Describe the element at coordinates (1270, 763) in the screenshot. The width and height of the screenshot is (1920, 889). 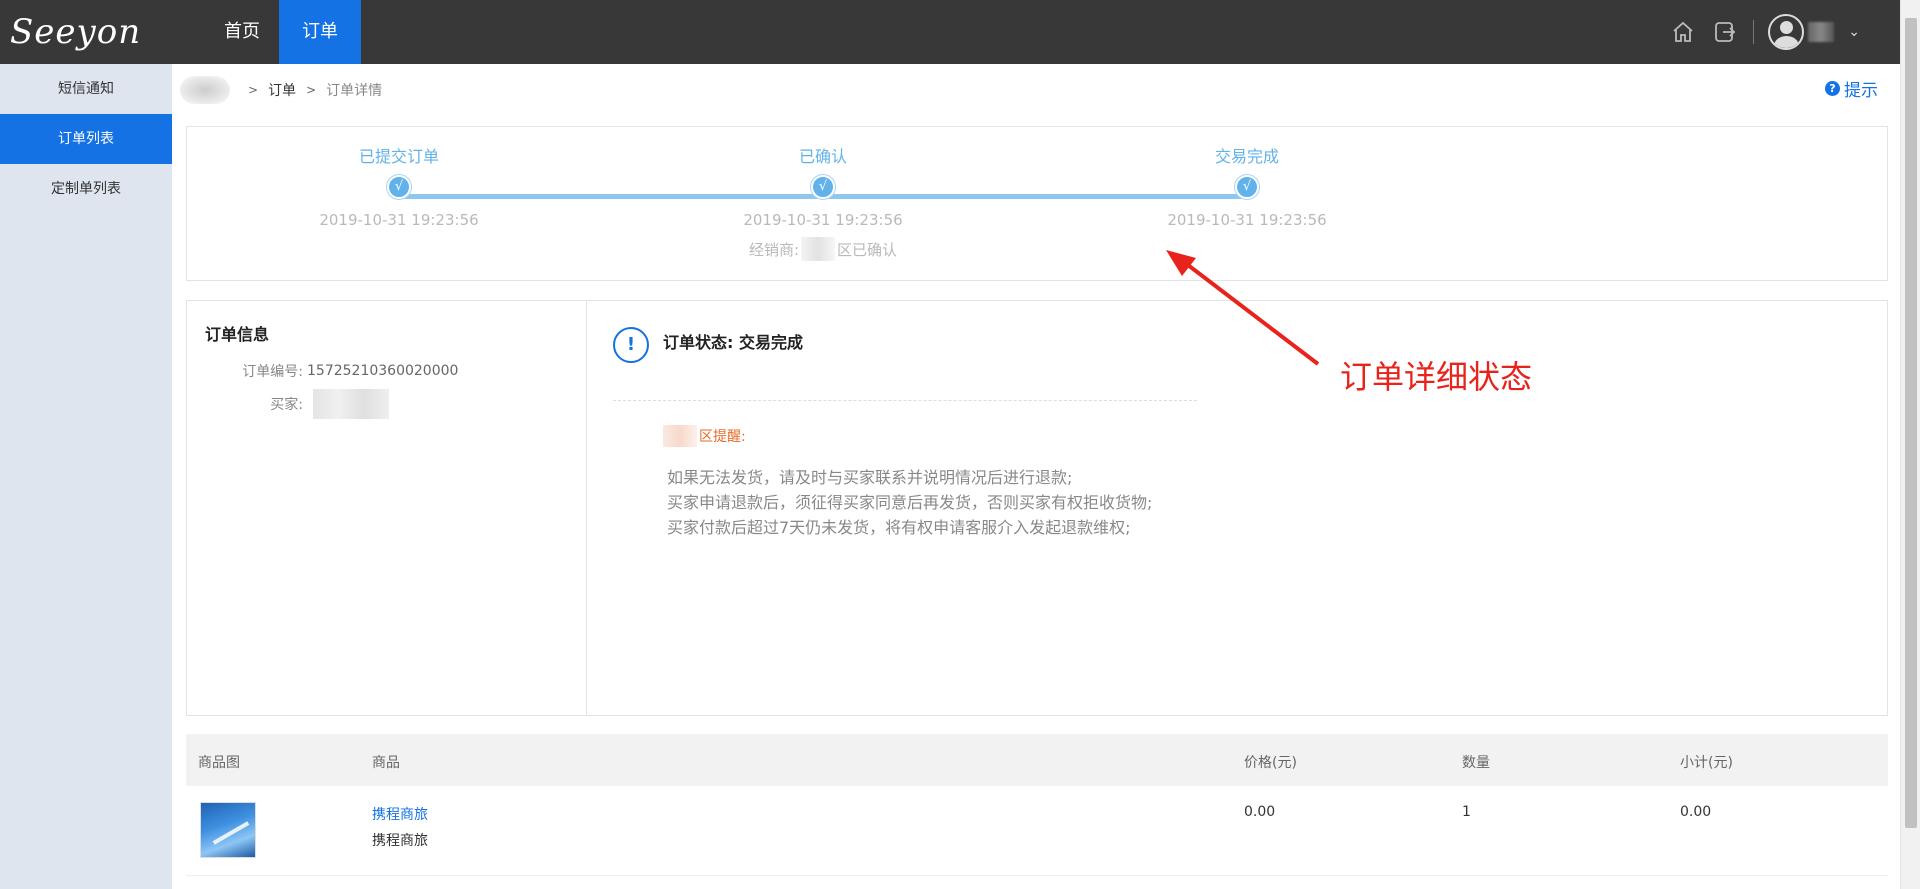
I see `header-price: 价格(元)` at that location.